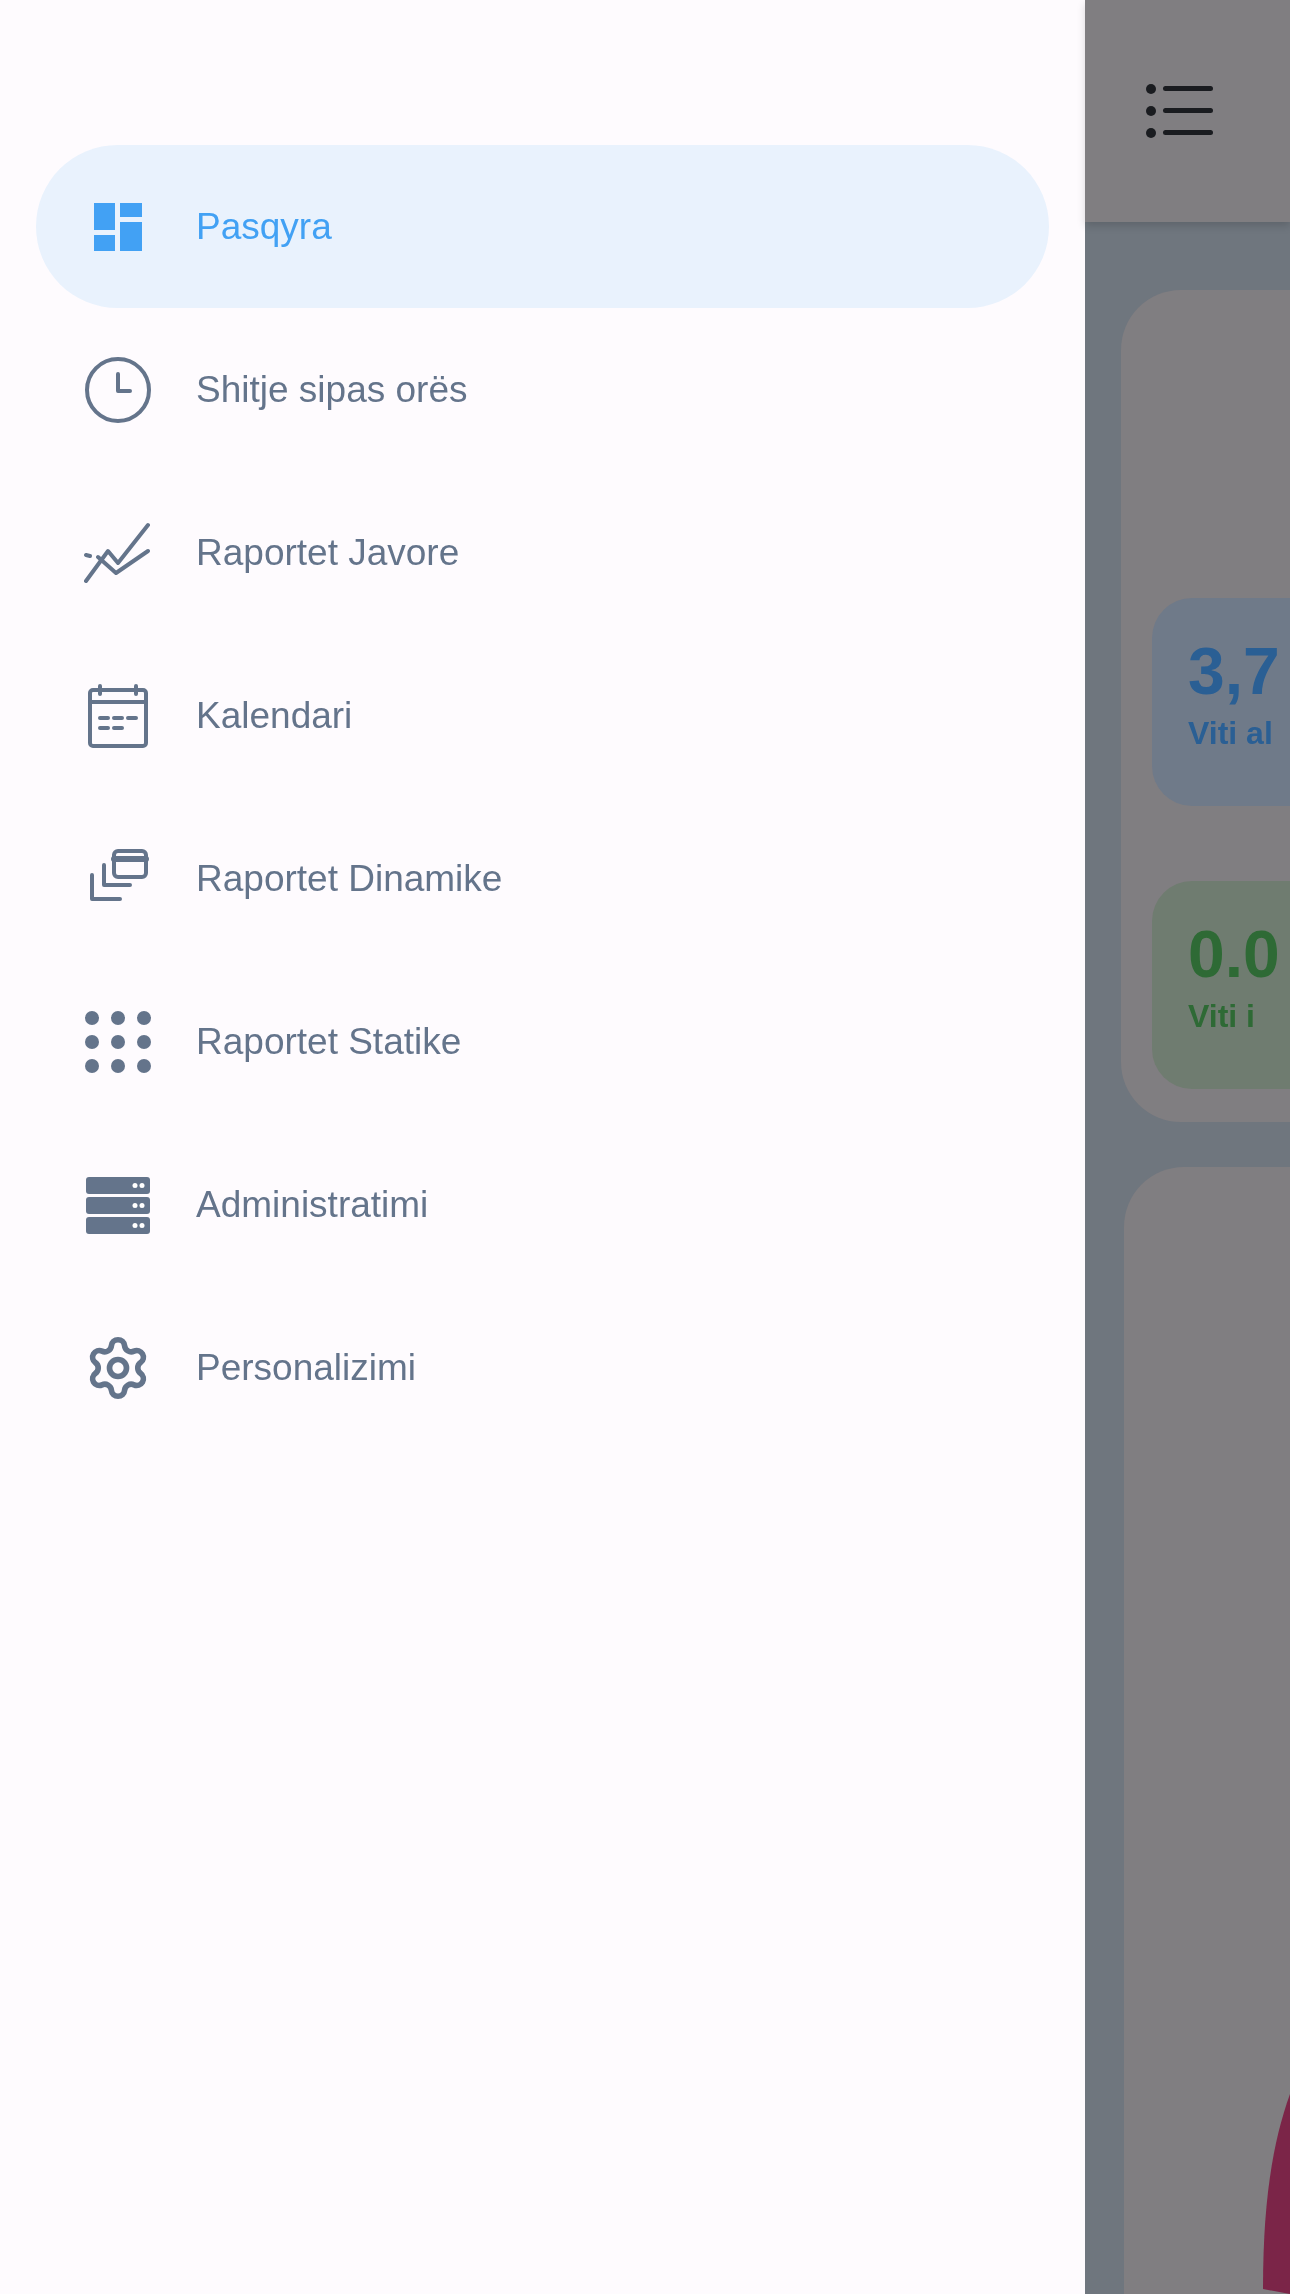 The width and height of the screenshot is (1290, 2294). What do you see at coordinates (542, 226) in the screenshot?
I see `drawer-item: Pasqyra` at bounding box center [542, 226].